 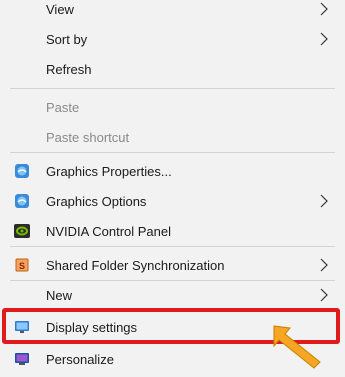 What do you see at coordinates (135, 265) in the screenshot?
I see `menu-item-label: Shared Folder Synchronization` at bounding box center [135, 265].